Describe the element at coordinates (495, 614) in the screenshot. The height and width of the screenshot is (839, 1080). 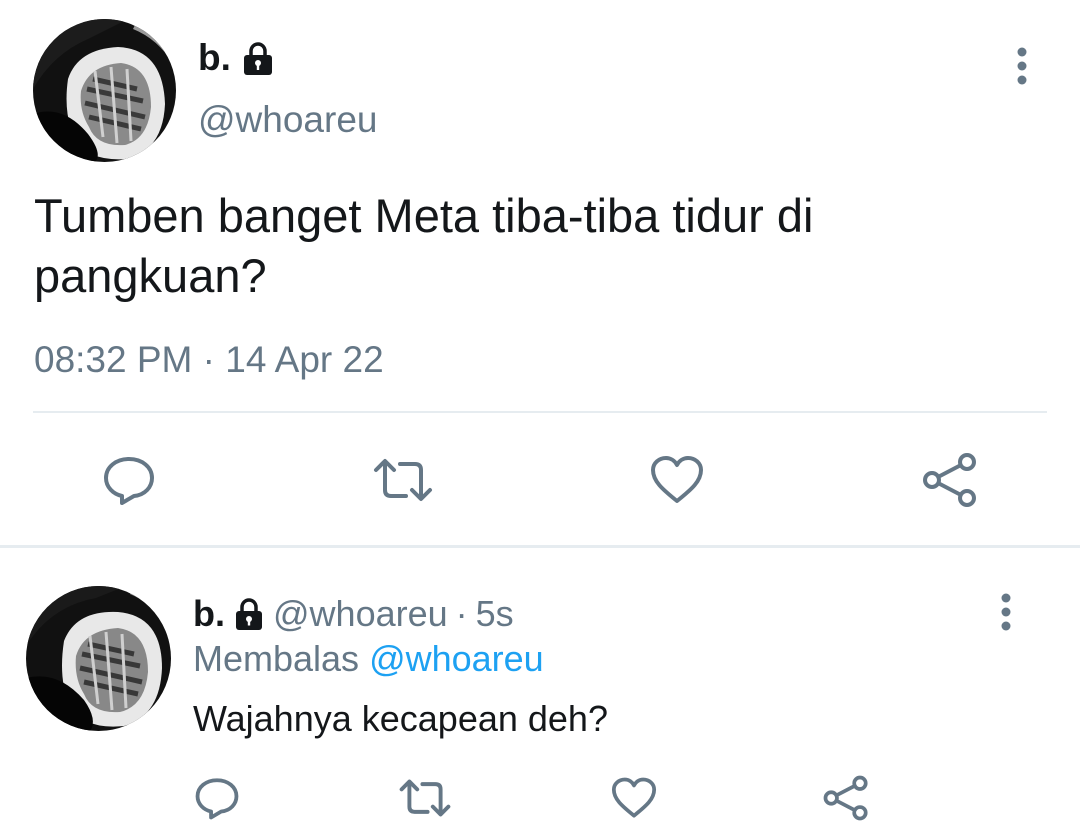
I see `relative-time: 5s` at that location.